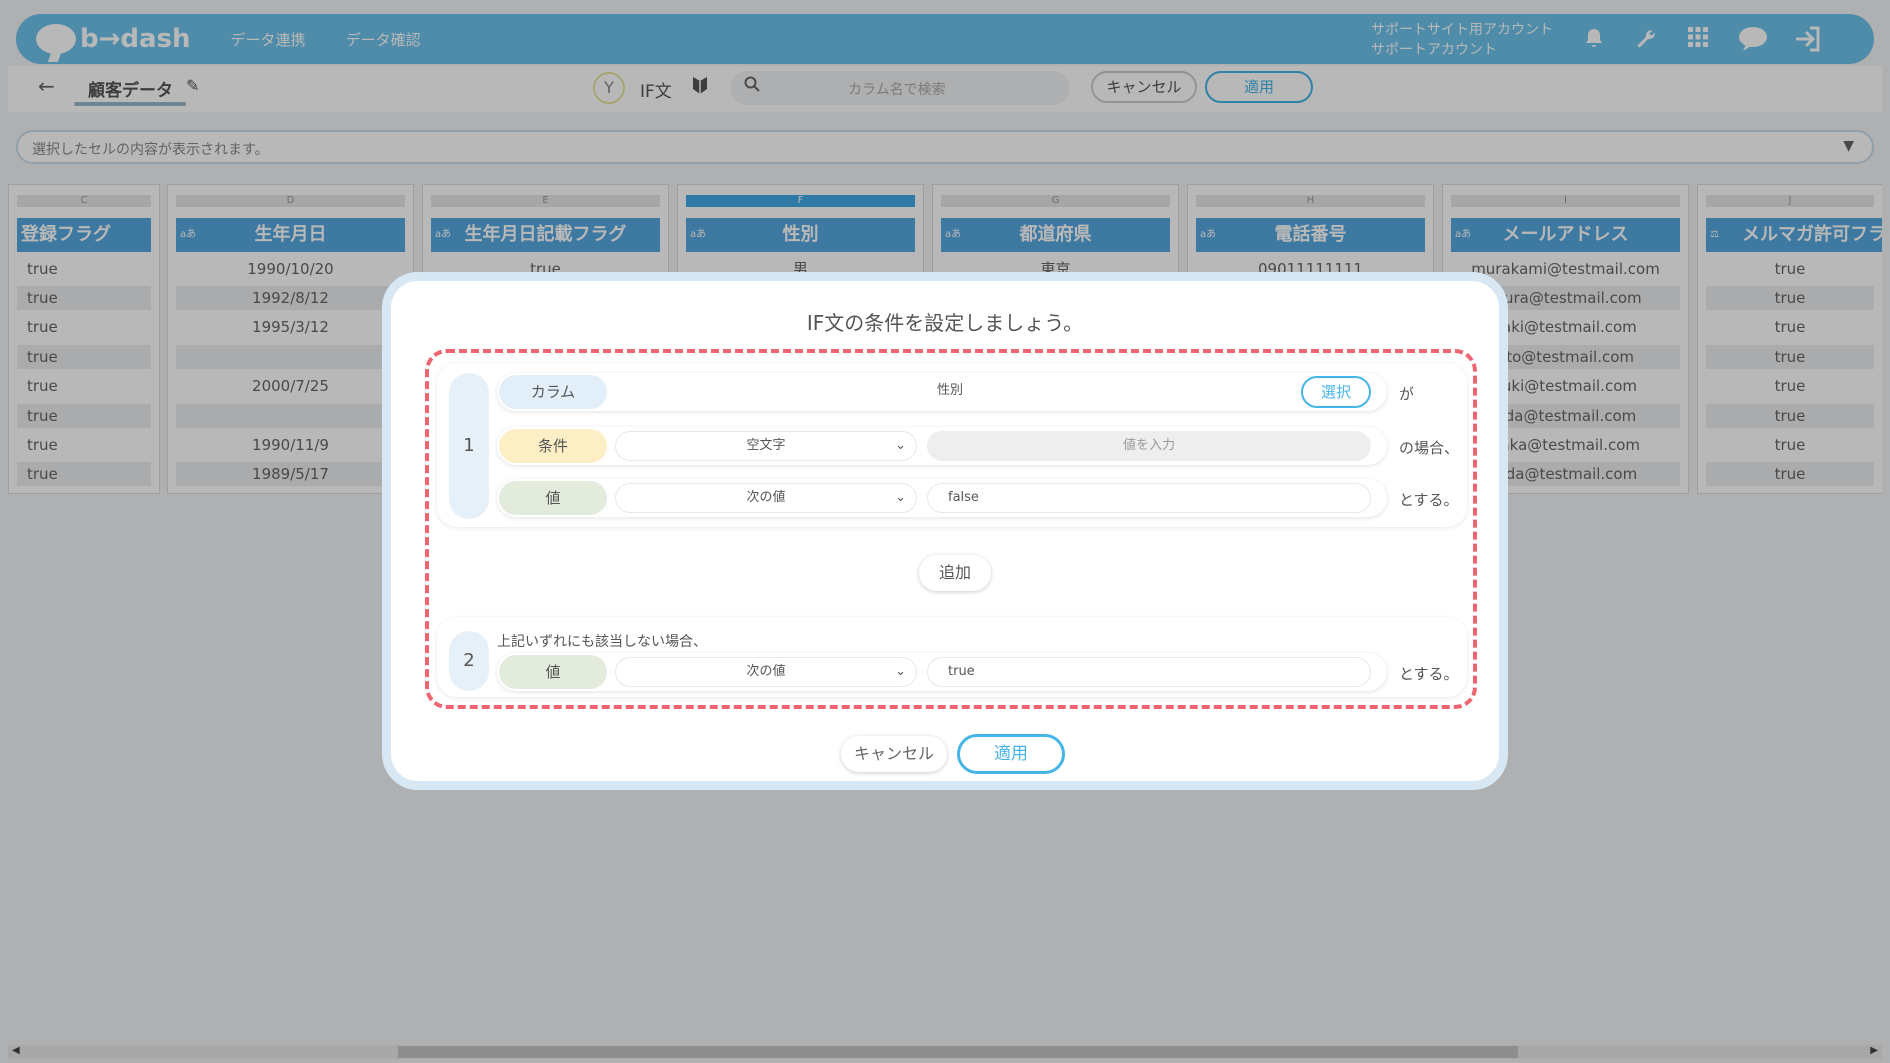 This screenshot has height=1063, width=1890. Describe the element at coordinates (553, 498) in the screenshot. I see `value-label: 値` at that location.